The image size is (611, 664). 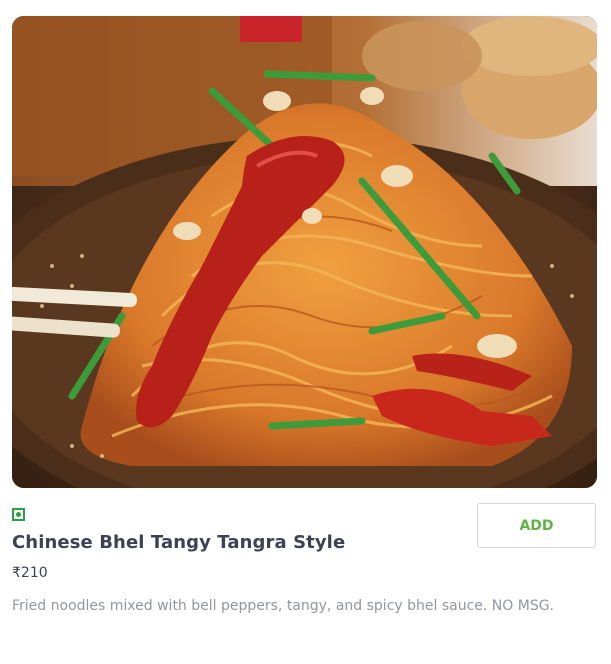 What do you see at coordinates (536, 525) in the screenshot?
I see `add-button: ADD` at bounding box center [536, 525].